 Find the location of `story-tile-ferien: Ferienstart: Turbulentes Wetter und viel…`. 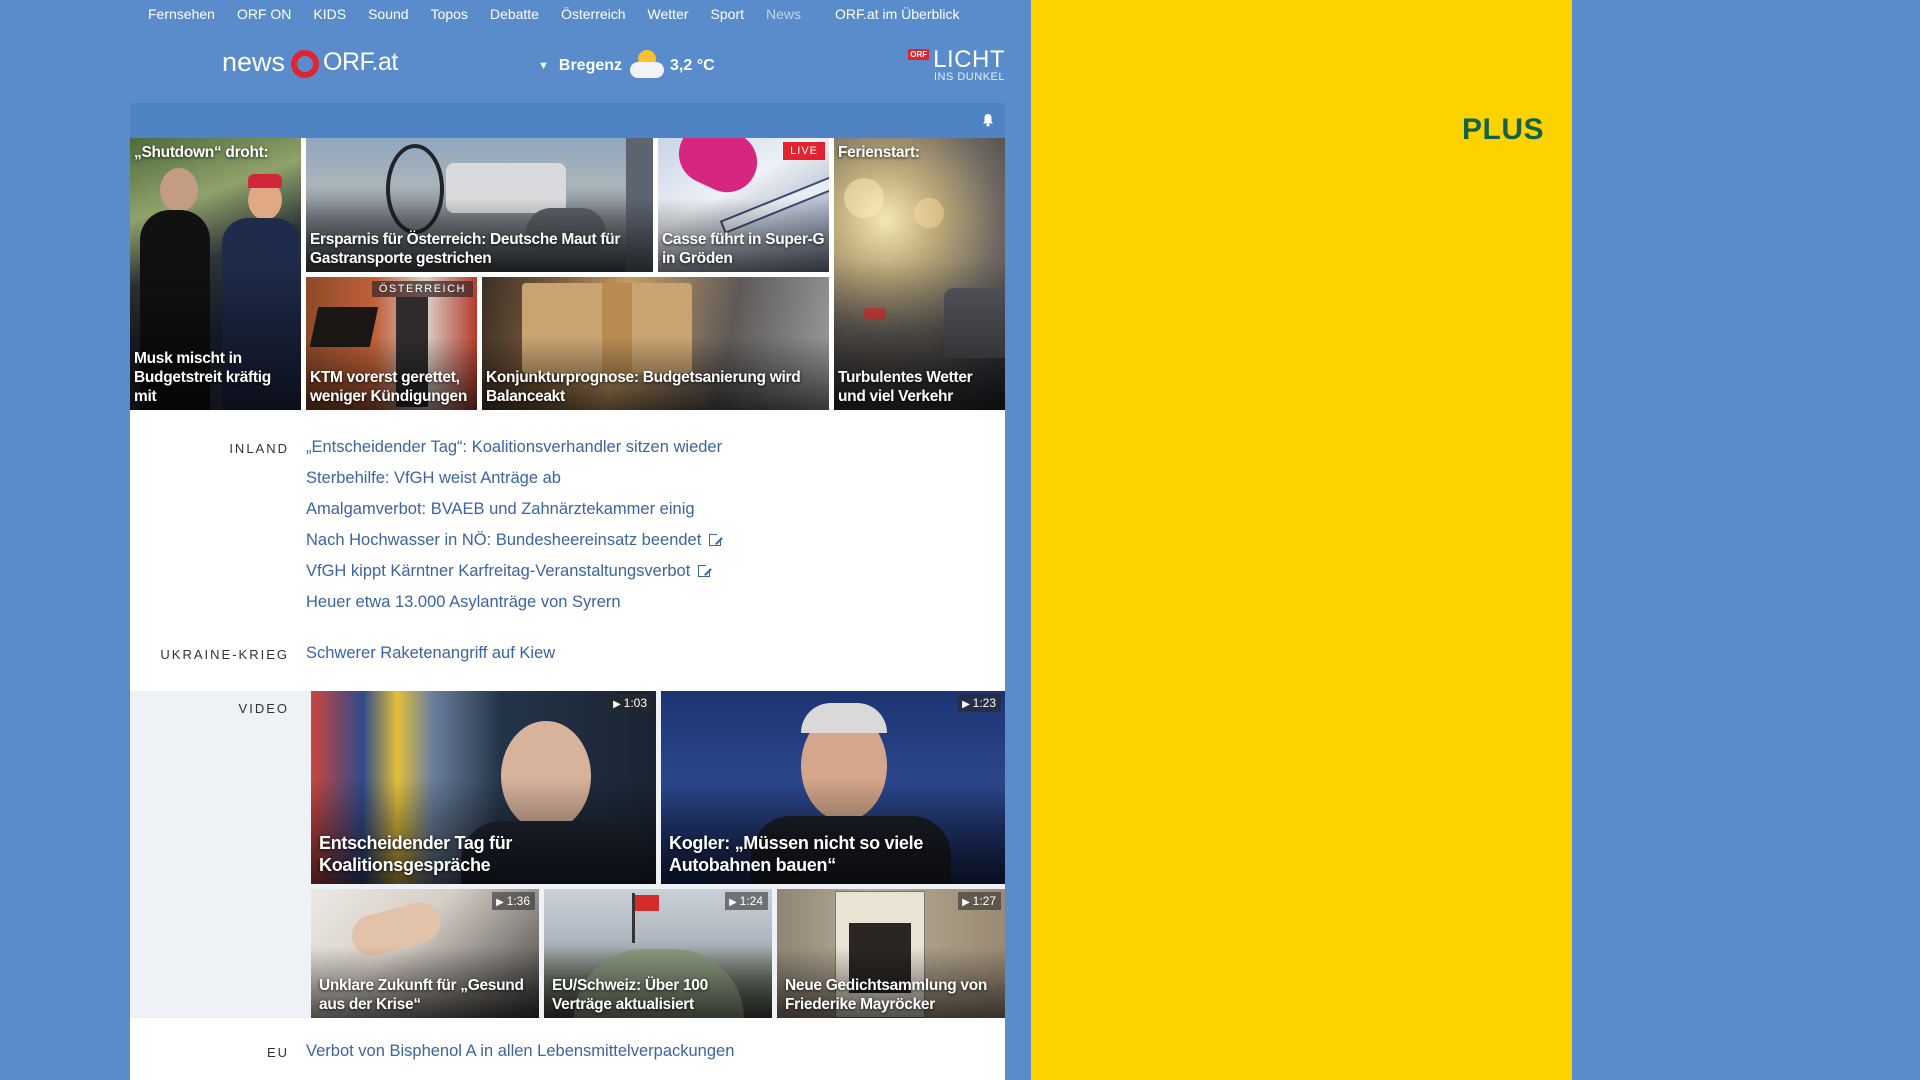

story-tile-ferien: Ferienstart: Turbulentes Wetter und viel… is located at coordinates (919, 274).